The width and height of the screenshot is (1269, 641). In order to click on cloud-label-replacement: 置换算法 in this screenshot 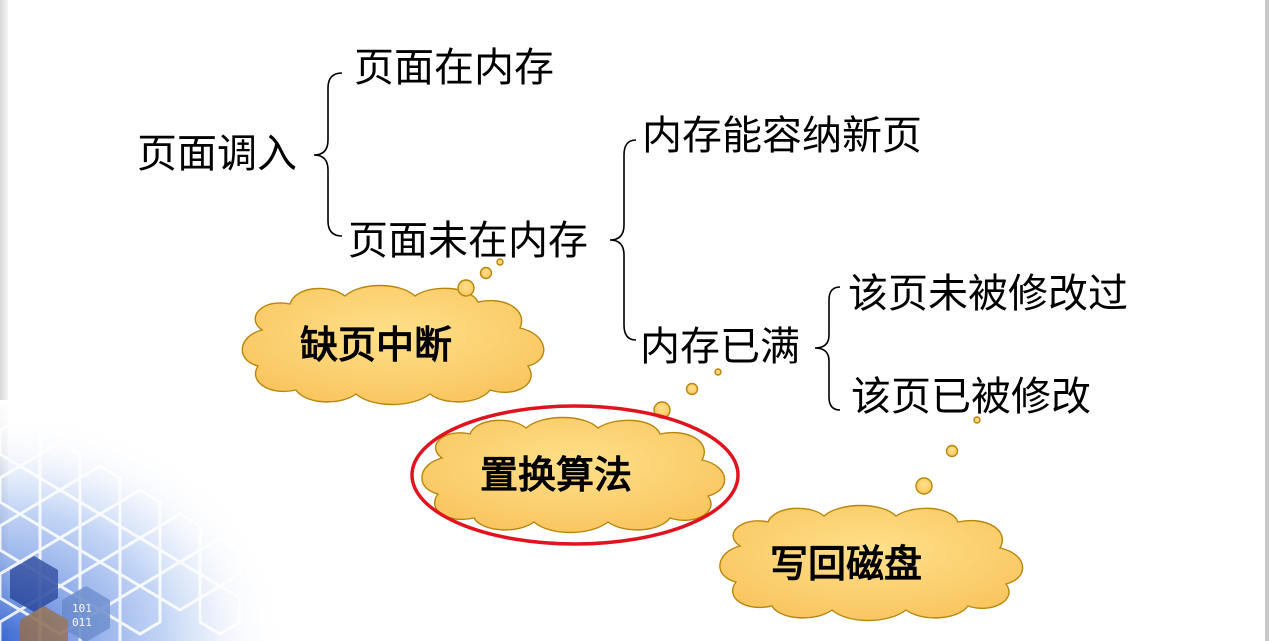, I will do `click(556, 475)`.